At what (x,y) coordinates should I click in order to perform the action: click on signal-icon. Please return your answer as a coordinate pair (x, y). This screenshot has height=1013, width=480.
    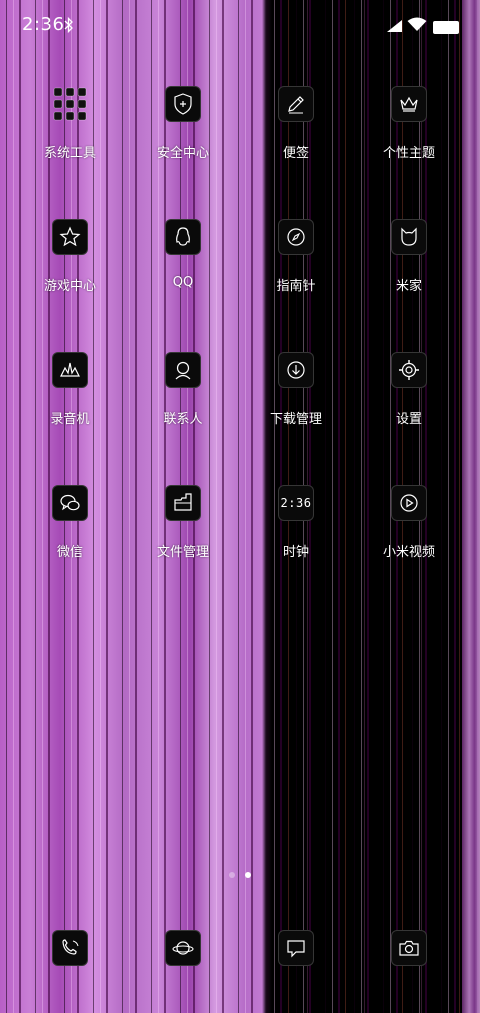
    Looking at the image, I should click on (394, 25).